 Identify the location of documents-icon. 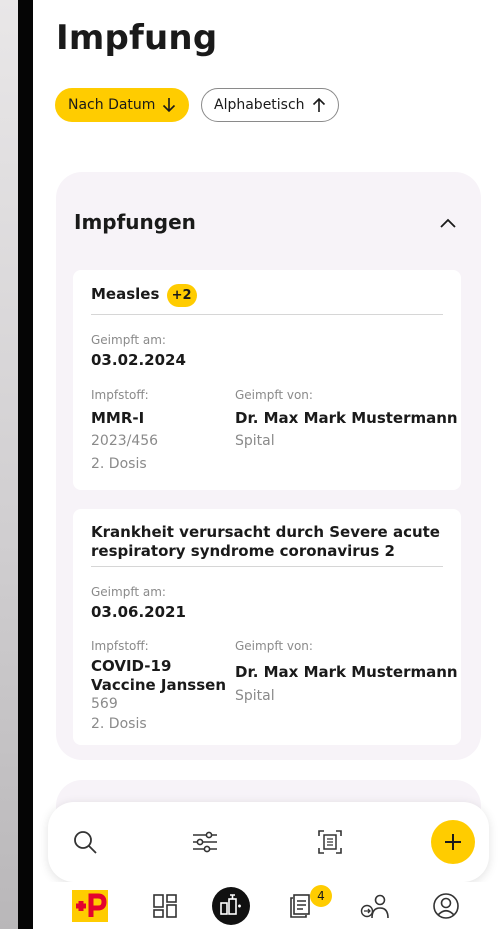
(300, 906).